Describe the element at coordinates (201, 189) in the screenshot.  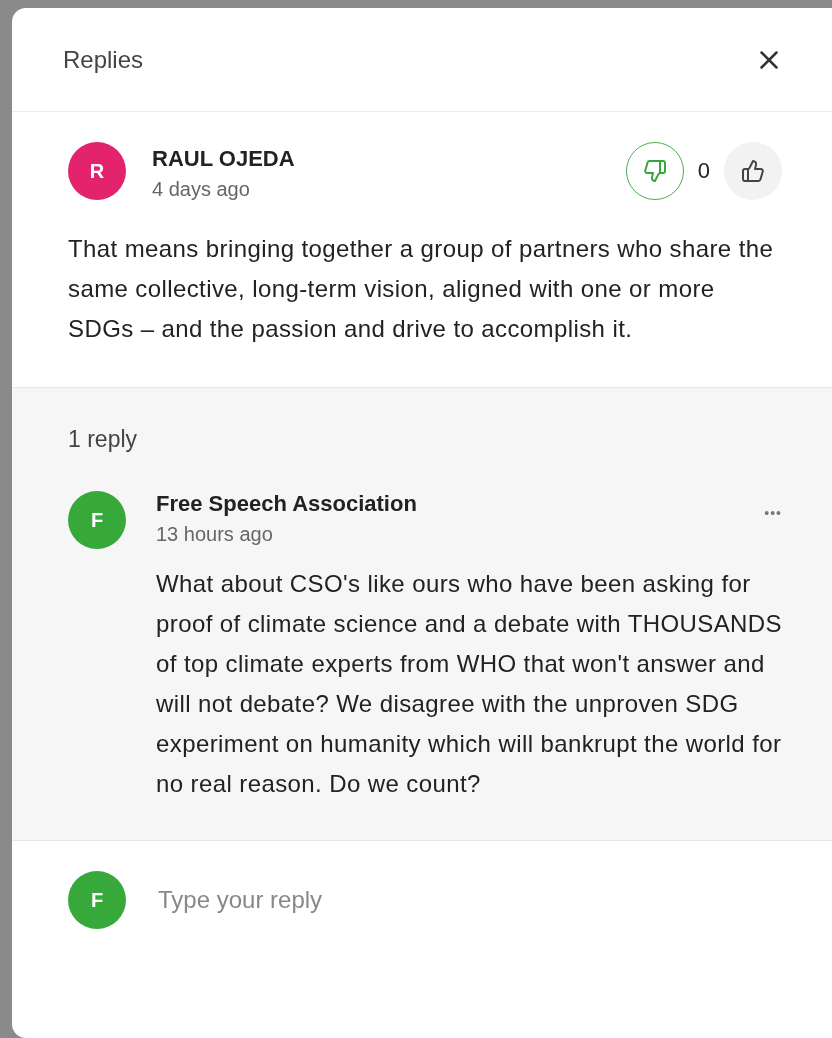
I see `timestamp: 4 days ago` at that location.